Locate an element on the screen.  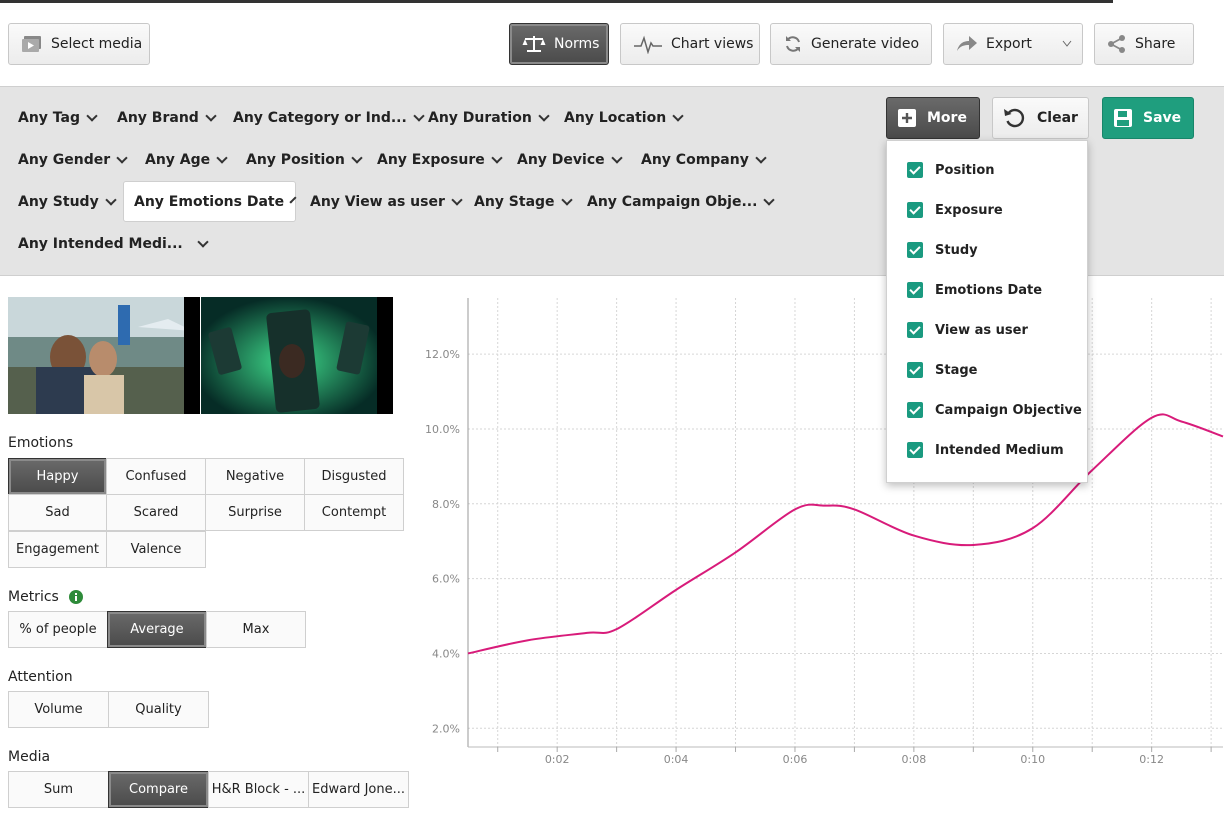
option-label: Position is located at coordinates (965, 170).